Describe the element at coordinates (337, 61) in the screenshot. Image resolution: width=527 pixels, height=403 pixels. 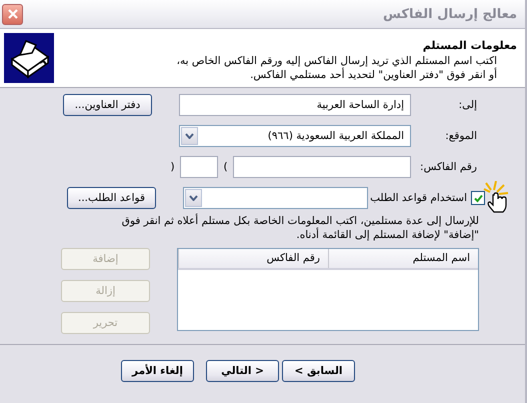
I see `header-description: اكتب اسم المستلم الذي تريد إرسال الفاكس إليه ورقم الفاكس الخاص به،` at that location.